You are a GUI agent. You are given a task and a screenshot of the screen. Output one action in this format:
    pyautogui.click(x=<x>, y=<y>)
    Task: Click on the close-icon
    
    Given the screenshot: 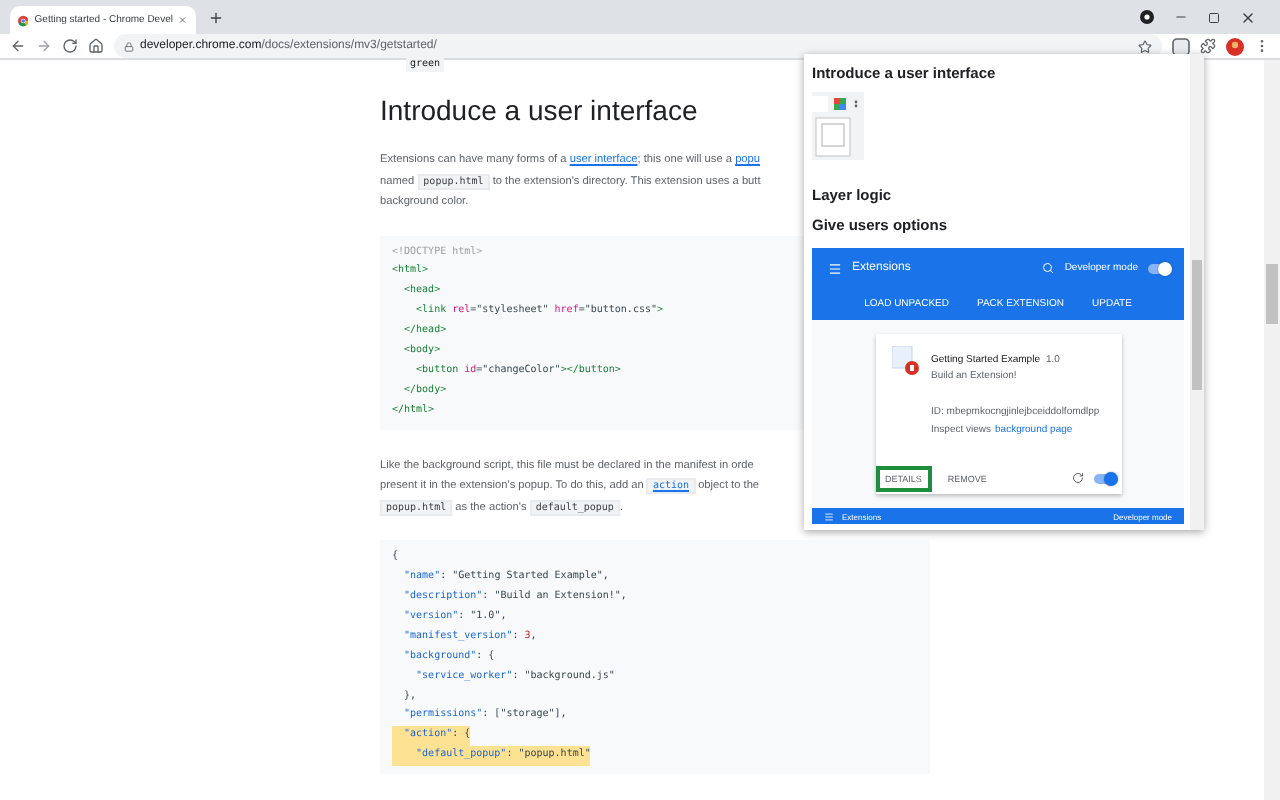 What is the action you would take?
    pyautogui.click(x=1248, y=17)
    